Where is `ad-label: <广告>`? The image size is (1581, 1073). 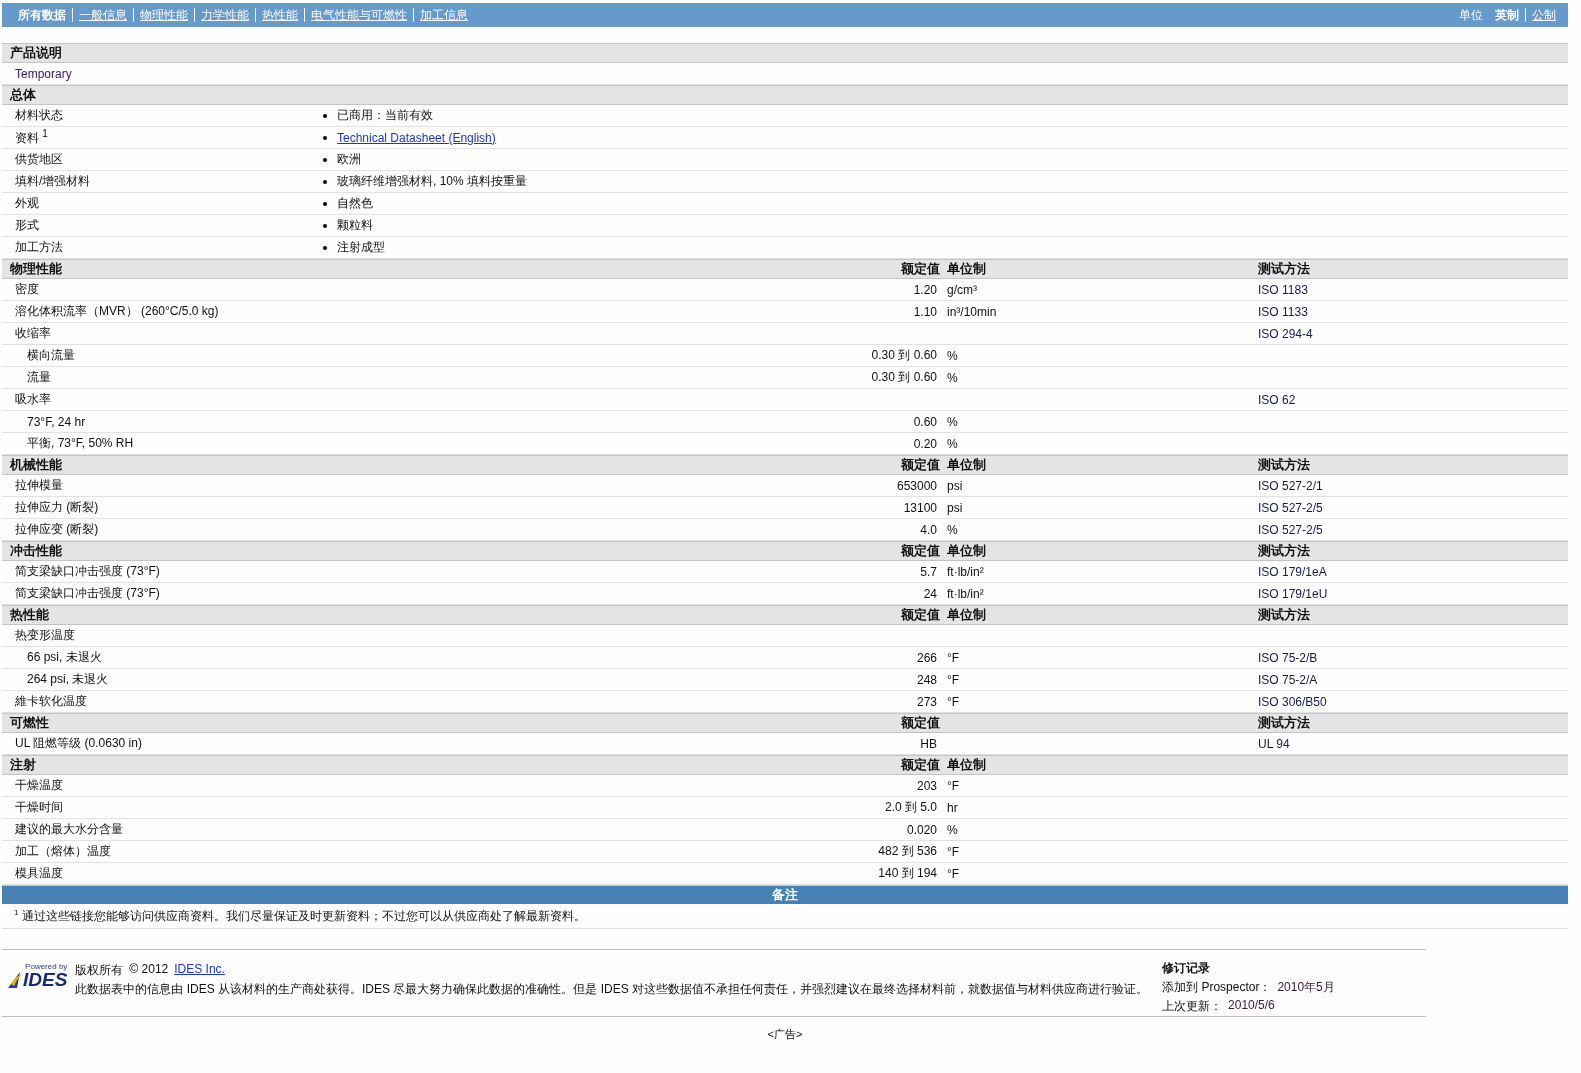
ad-label: <广告> is located at coordinates (785, 1034).